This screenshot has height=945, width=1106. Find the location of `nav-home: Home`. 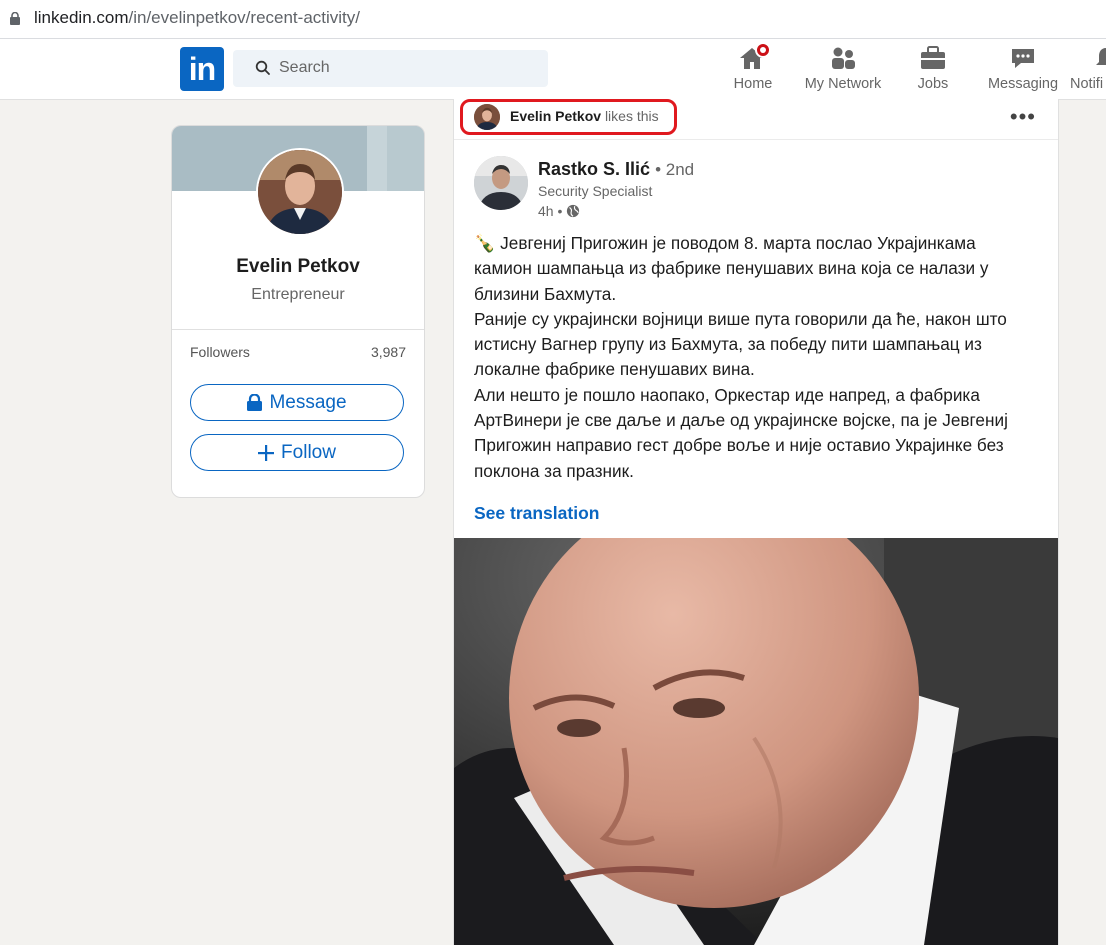

nav-home: Home is located at coordinates (753, 69).